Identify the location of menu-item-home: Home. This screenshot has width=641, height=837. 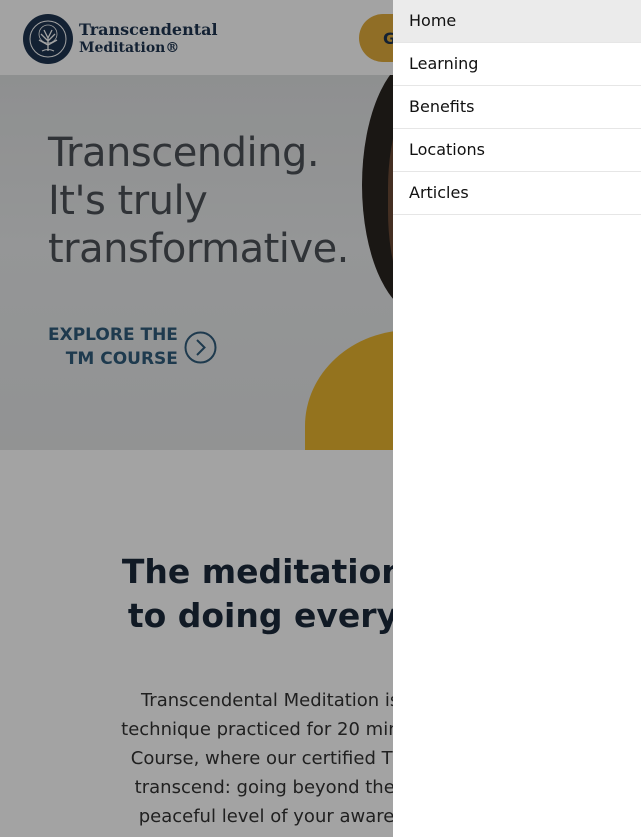
(517, 21).